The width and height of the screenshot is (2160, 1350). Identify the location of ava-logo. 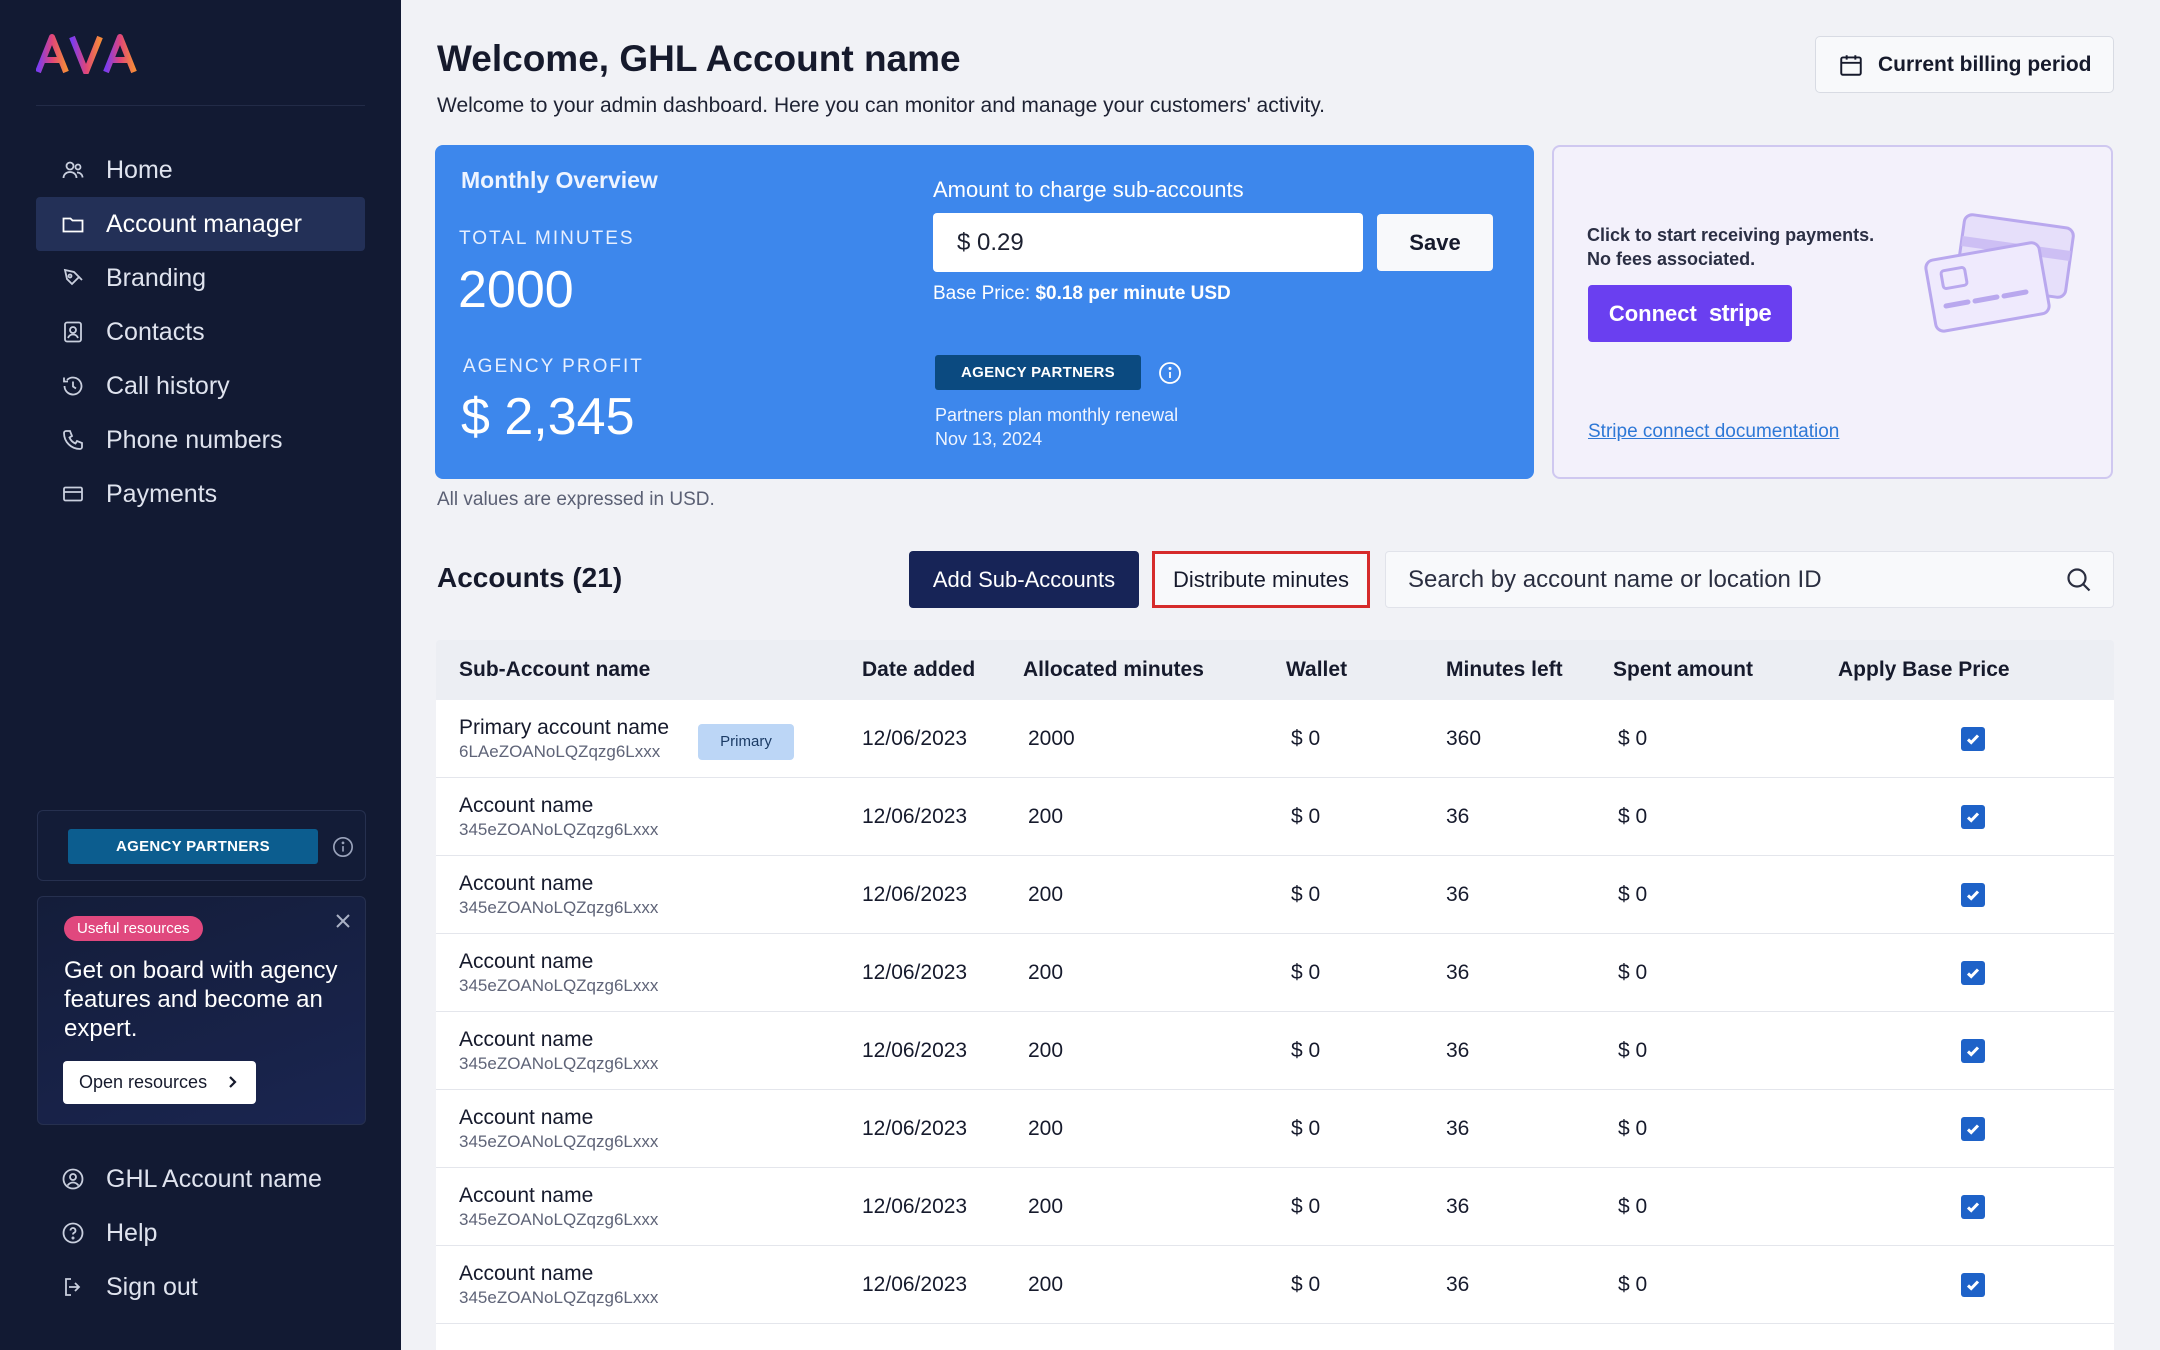
(88, 54).